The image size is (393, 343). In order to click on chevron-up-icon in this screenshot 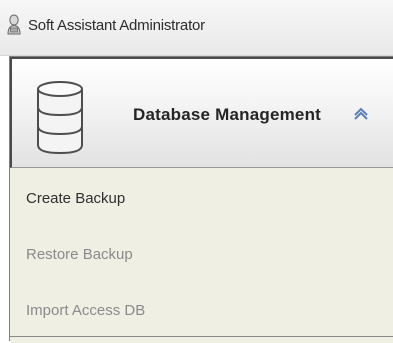, I will do `click(361, 114)`.